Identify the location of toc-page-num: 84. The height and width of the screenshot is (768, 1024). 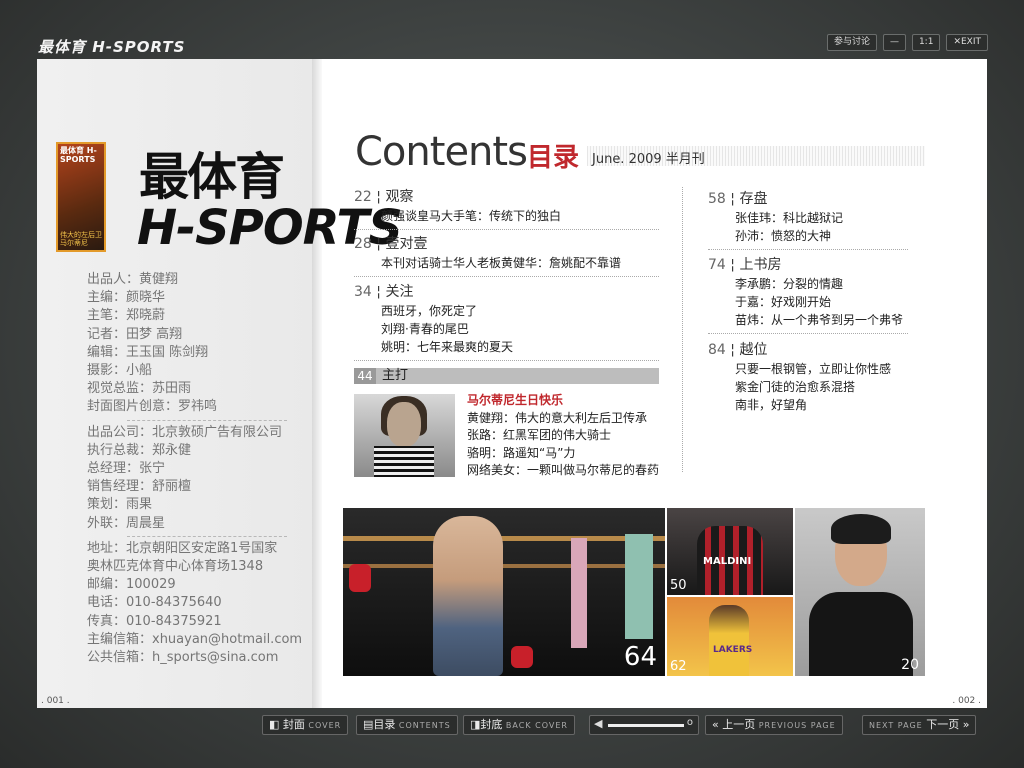
(717, 350).